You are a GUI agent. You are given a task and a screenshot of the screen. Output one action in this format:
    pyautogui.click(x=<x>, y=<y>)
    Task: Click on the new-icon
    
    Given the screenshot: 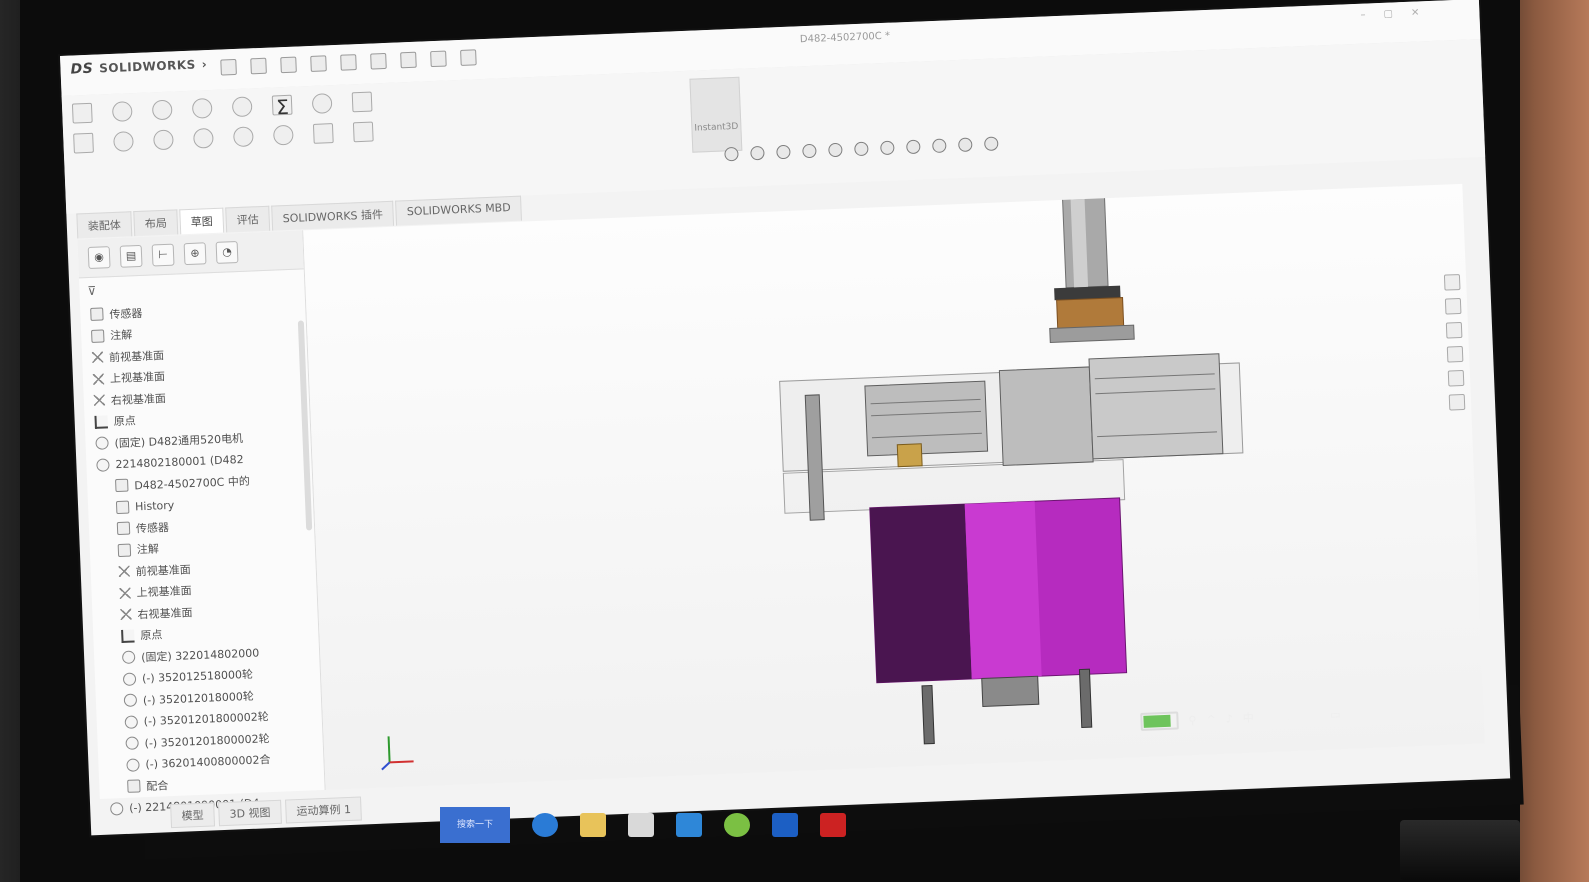 What is the action you would take?
    pyautogui.click(x=228, y=67)
    